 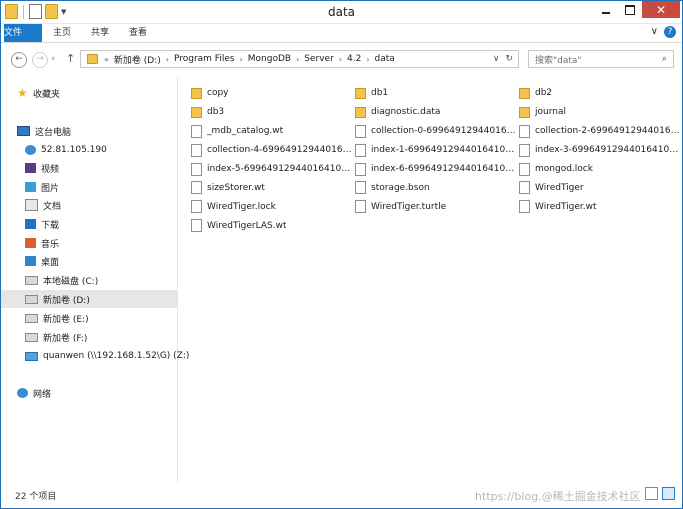 What do you see at coordinates (19, 60) in the screenshot?
I see `back-button: ←` at bounding box center [19, 60].